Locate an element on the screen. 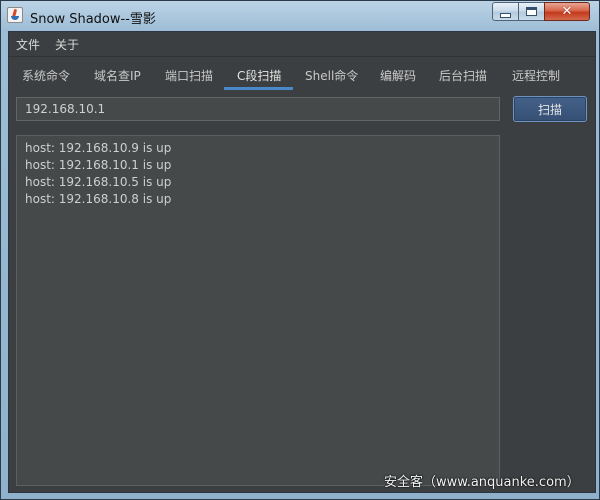 The width and height of the screenshot is (600, 500). title-bar: Snow Shadow--雪影 ✕ is located at coordinates (300, 16).